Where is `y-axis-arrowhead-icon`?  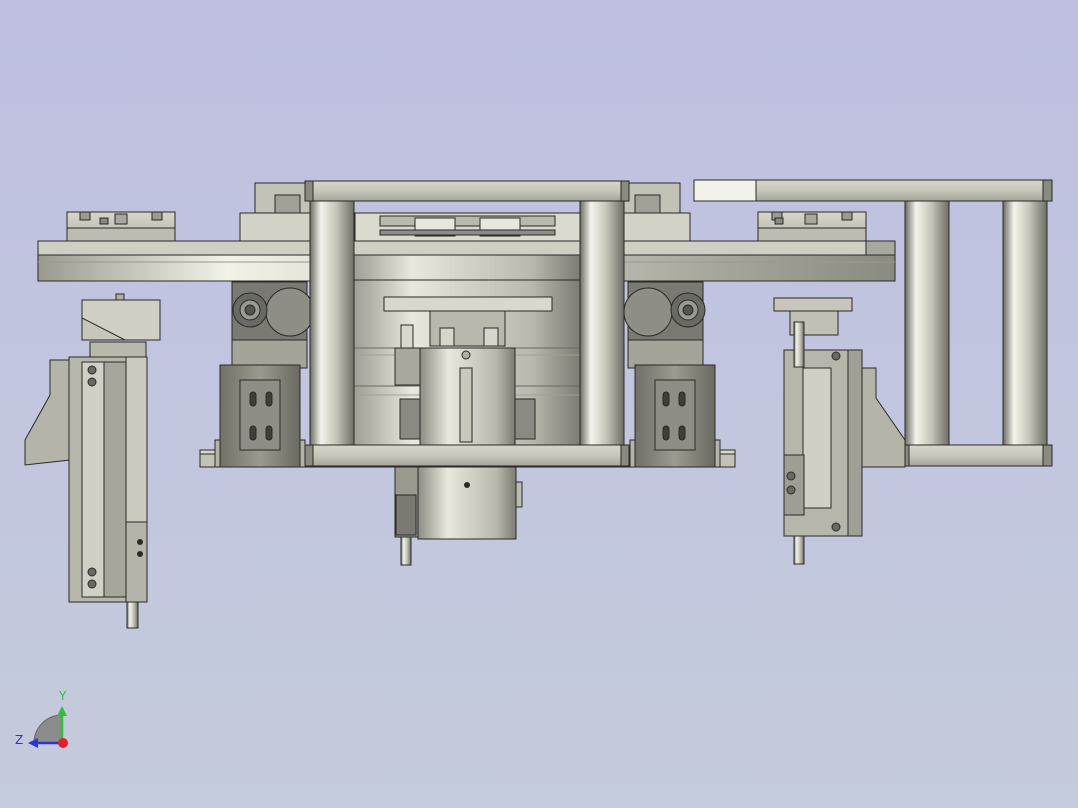 y-axis-arrowhead-icon is located at coordinates (62, 711).